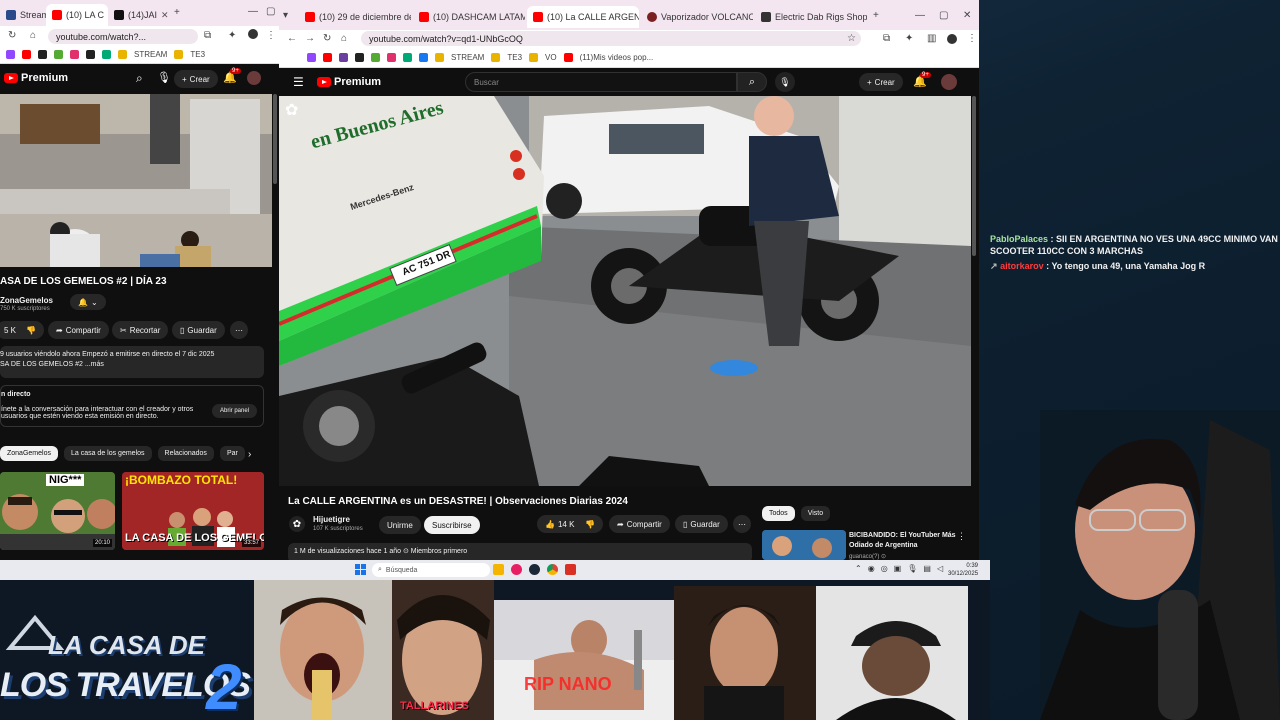 This screenshot has width=1280, height=720. Describe the element at coordinates (858, 568) in the screenshot. I see `chevron-up-icon: ⌃` at that location.